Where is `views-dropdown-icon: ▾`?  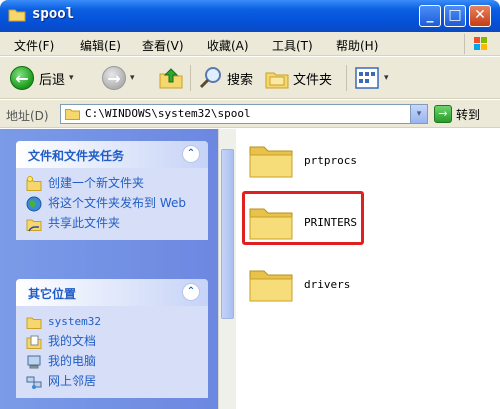
views-dropdown-icon: ▾ is located at coordinates (386, 78).